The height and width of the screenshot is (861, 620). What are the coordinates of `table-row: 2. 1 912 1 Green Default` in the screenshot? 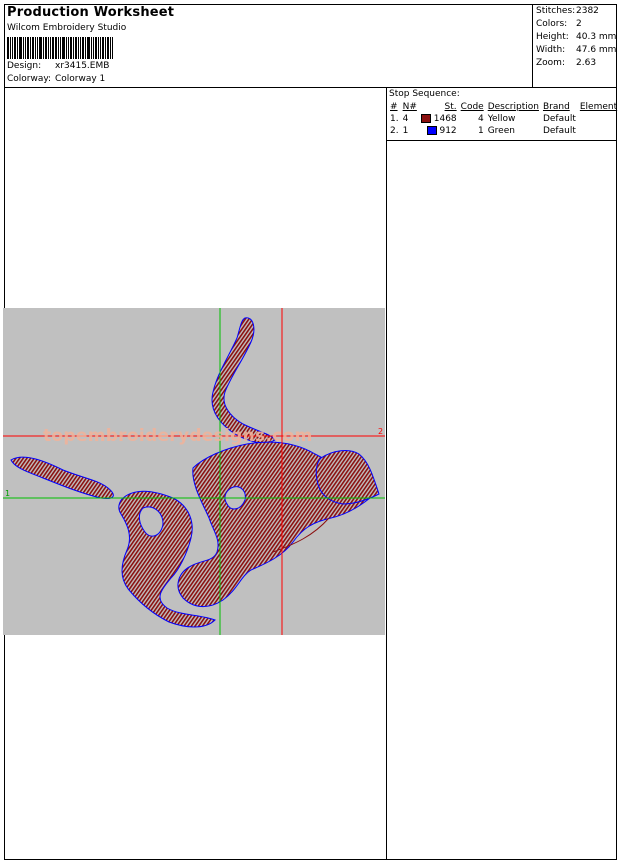 It's located at (483, 131).